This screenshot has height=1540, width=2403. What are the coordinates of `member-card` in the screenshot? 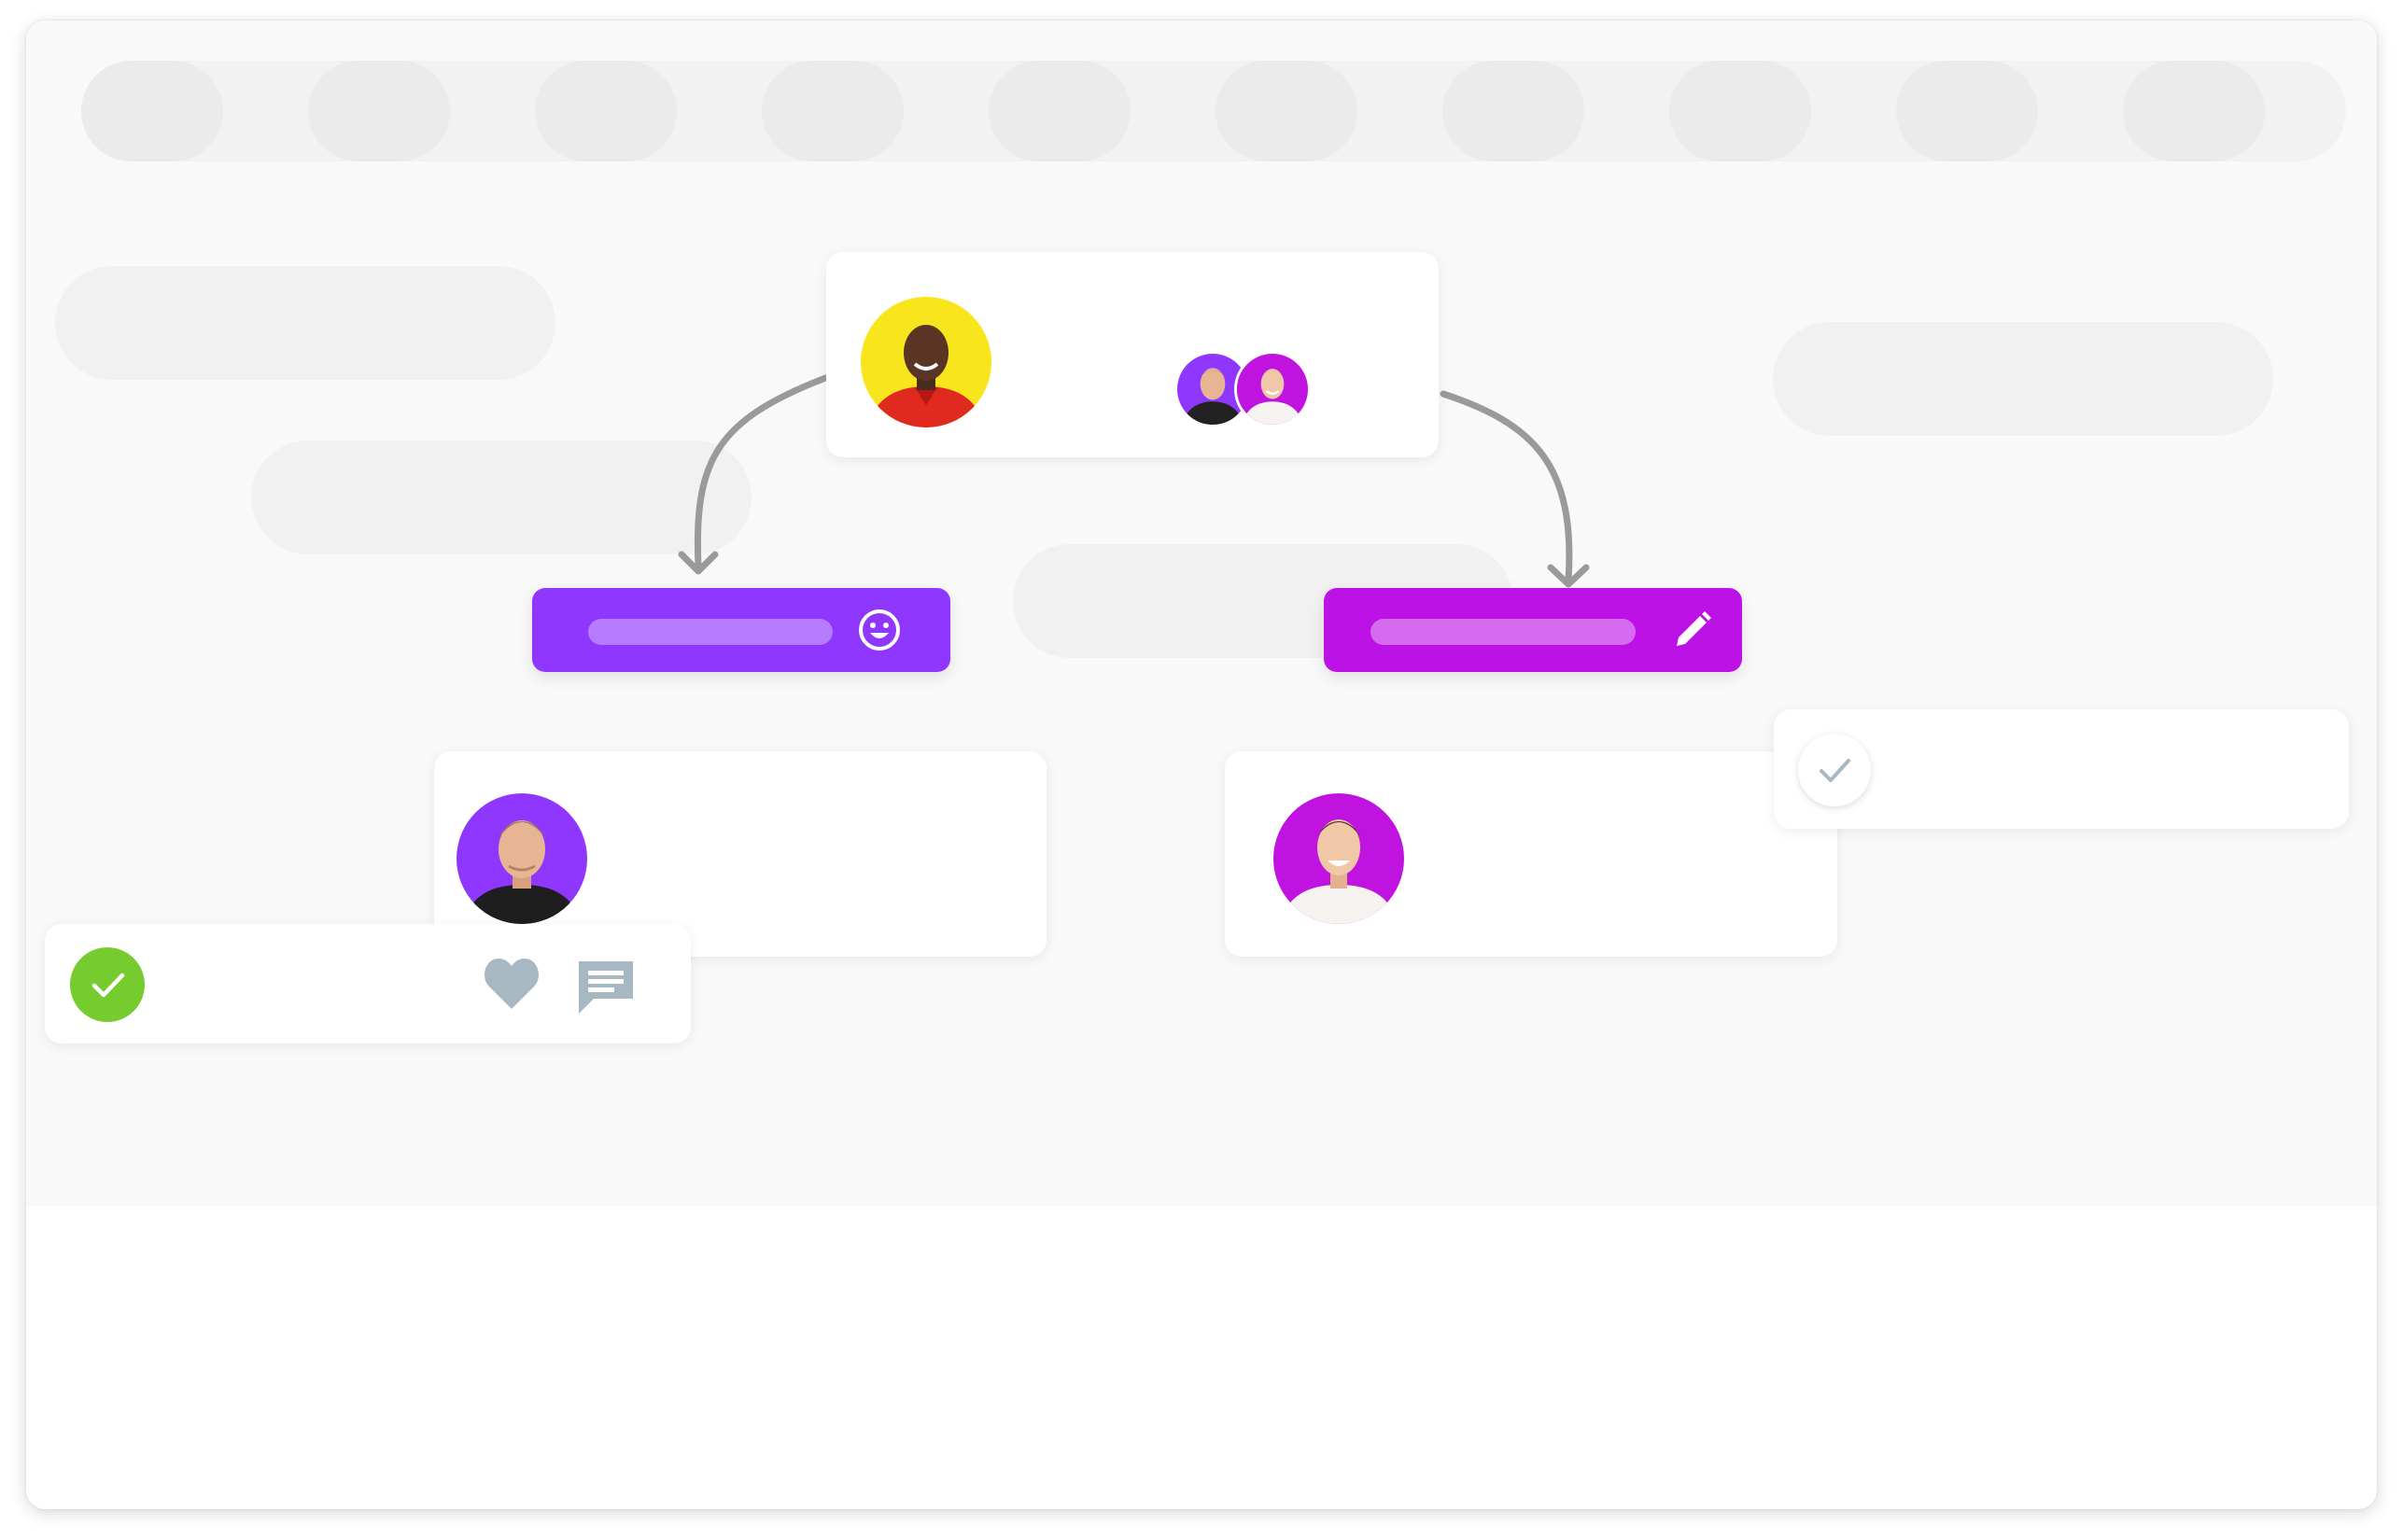 It's located at (1531, 854).